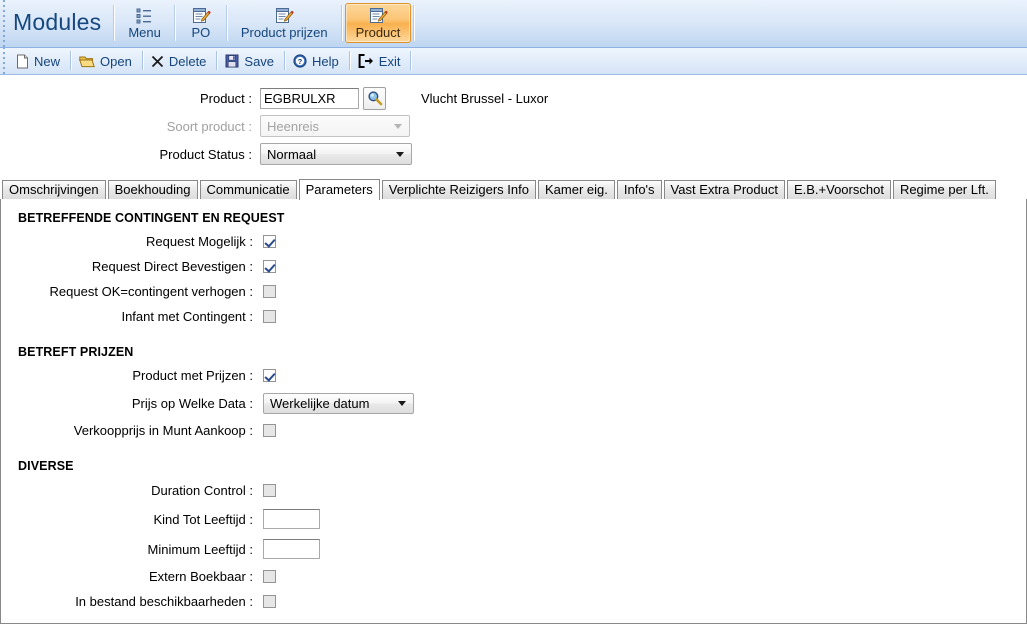 Image resolution: width=1027 pixels, height=644 pixels. I want to click on field-label: Product met Prijzen :, so click(192, 375).